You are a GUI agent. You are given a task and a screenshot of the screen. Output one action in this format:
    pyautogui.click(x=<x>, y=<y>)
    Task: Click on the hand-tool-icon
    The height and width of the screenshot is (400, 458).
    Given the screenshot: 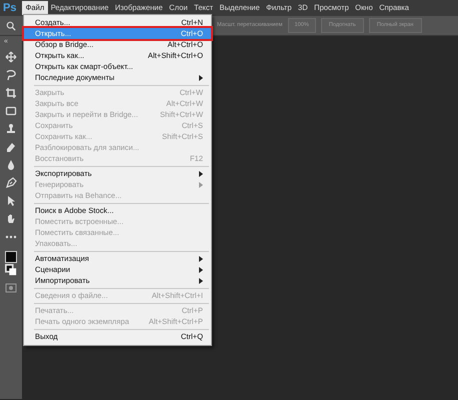 What is the action you would take?
    pyautogui.click(x=11, y=219)
    